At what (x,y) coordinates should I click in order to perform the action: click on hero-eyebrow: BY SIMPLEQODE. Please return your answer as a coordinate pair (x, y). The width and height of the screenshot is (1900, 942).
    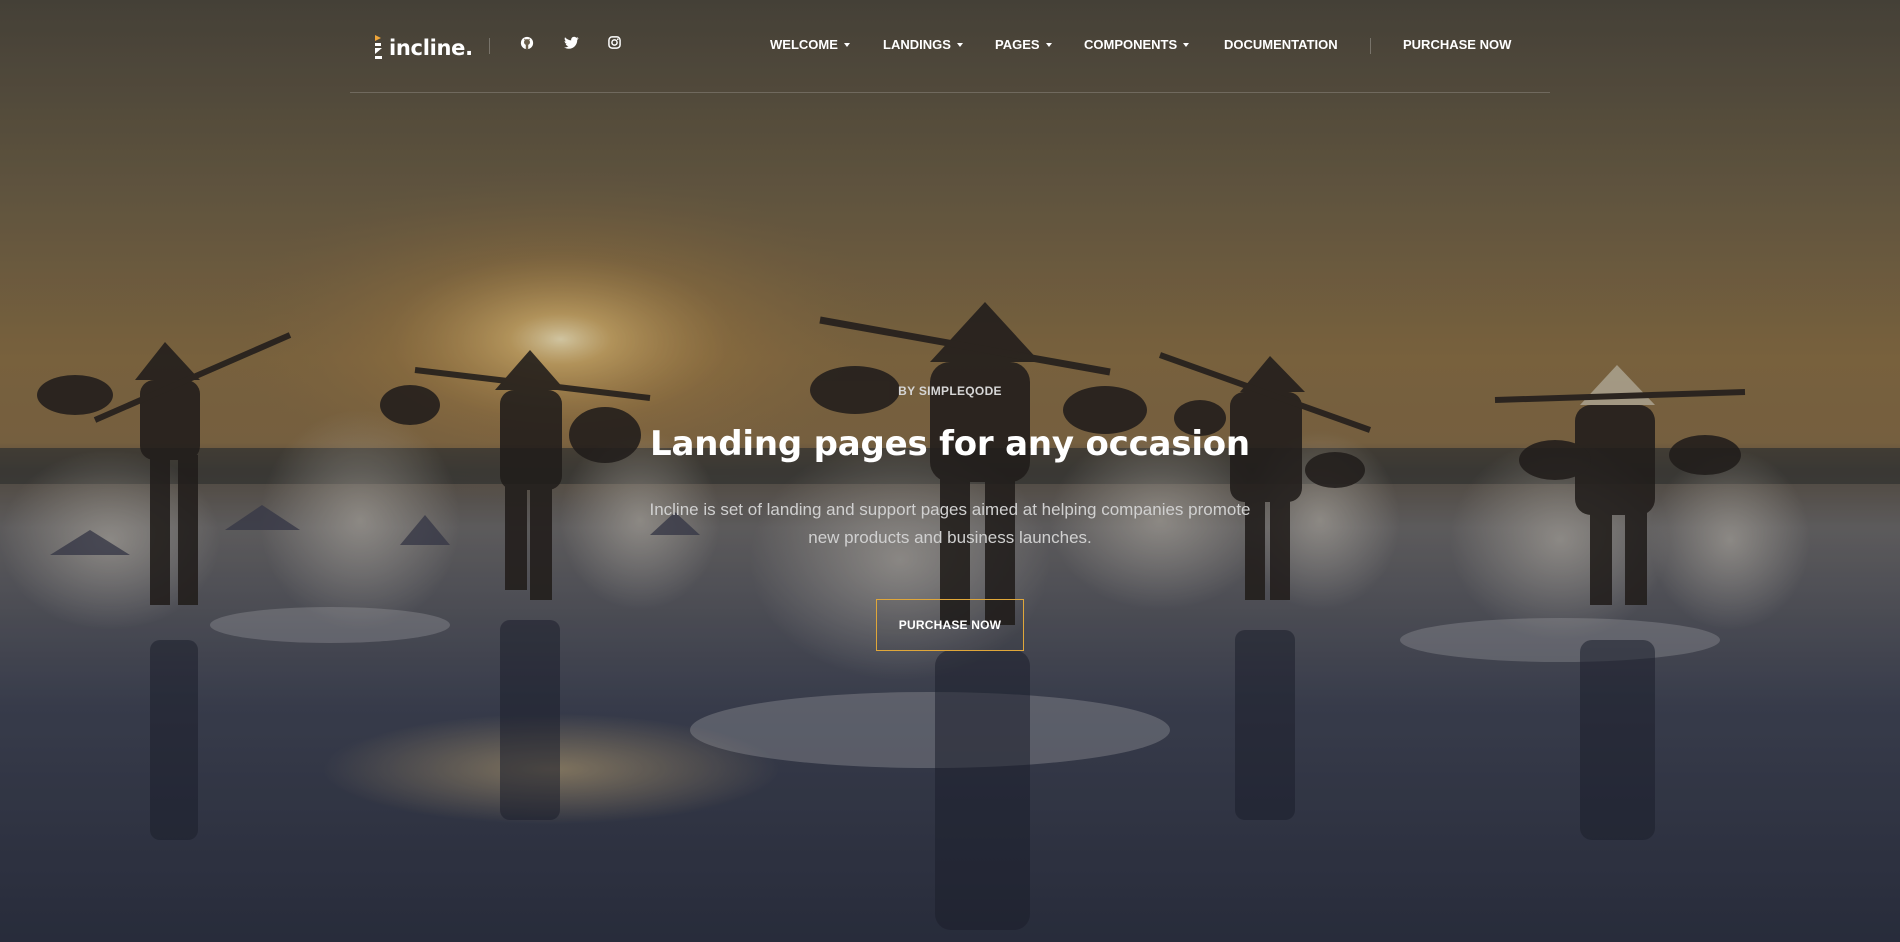
    Looking at the image, I should click on (950, 391).